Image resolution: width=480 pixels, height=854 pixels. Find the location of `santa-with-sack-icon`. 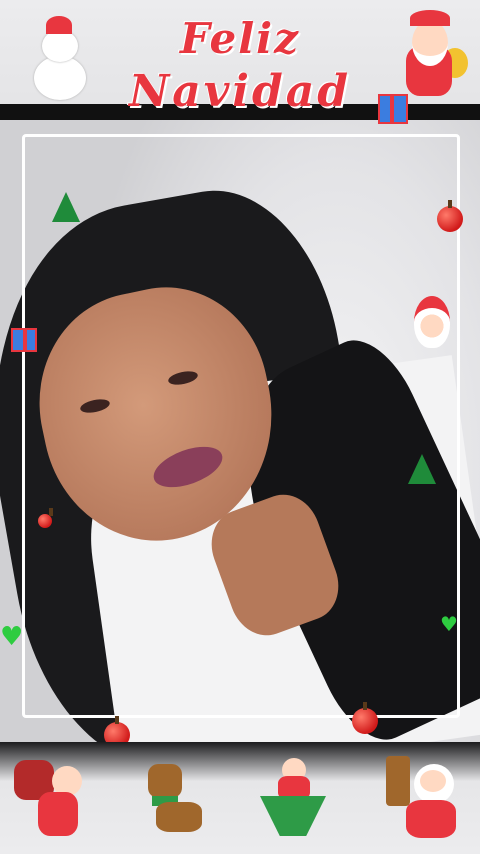

santa-with-sack-icon is located at coordinates (48, 800).